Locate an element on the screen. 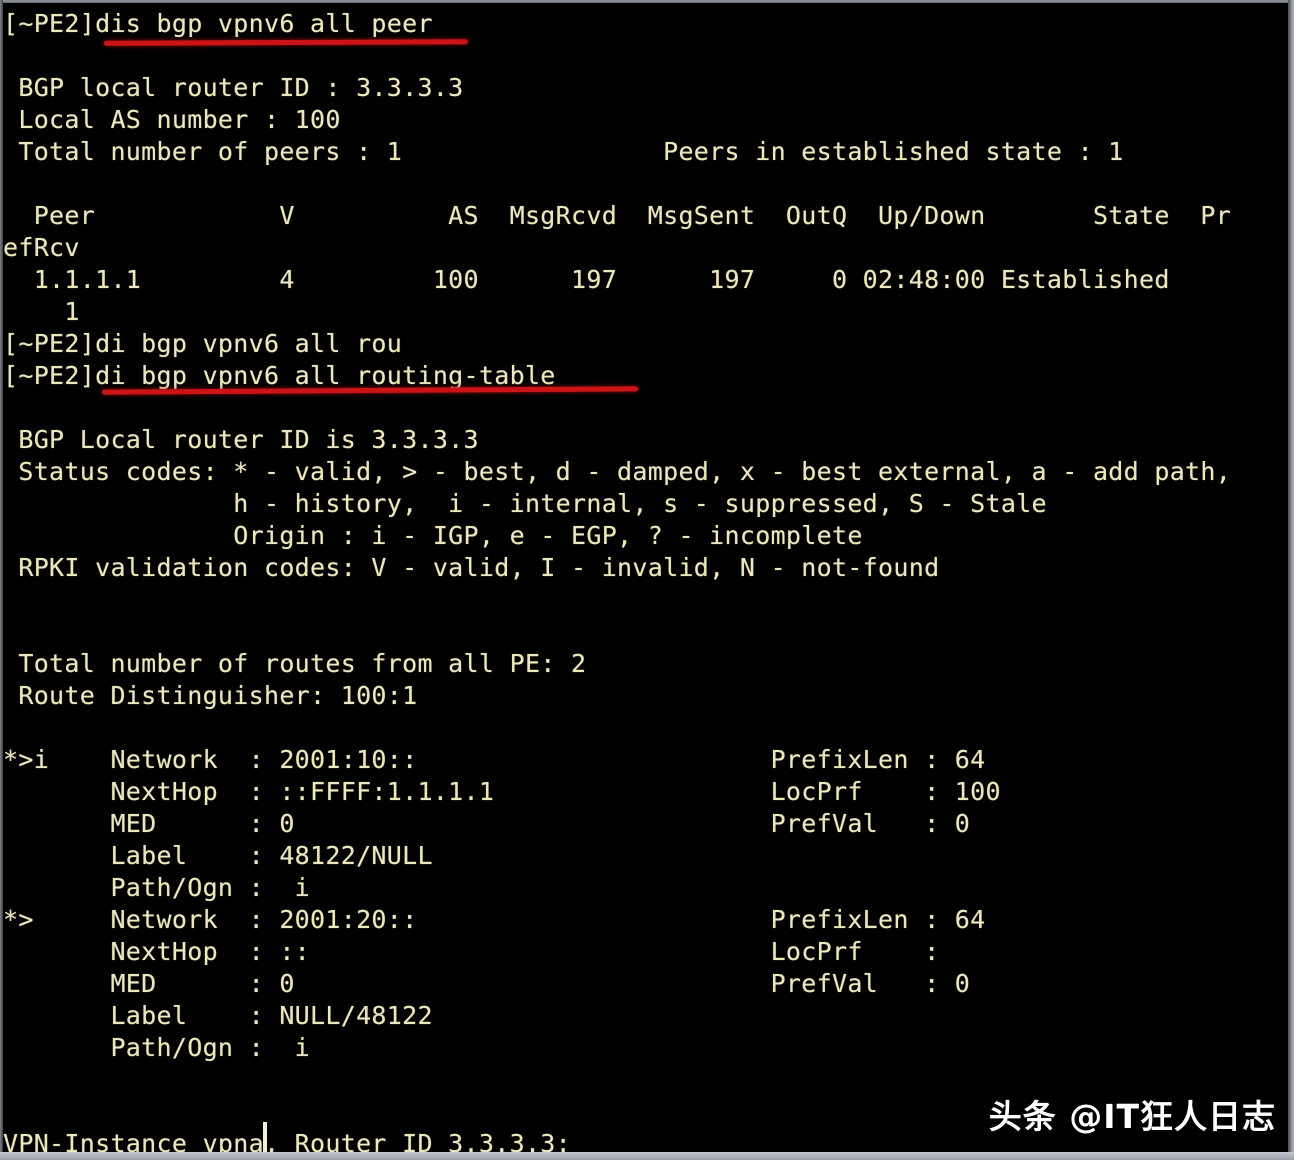  window-right-scrollbar is located at coordinates (1291, 577).